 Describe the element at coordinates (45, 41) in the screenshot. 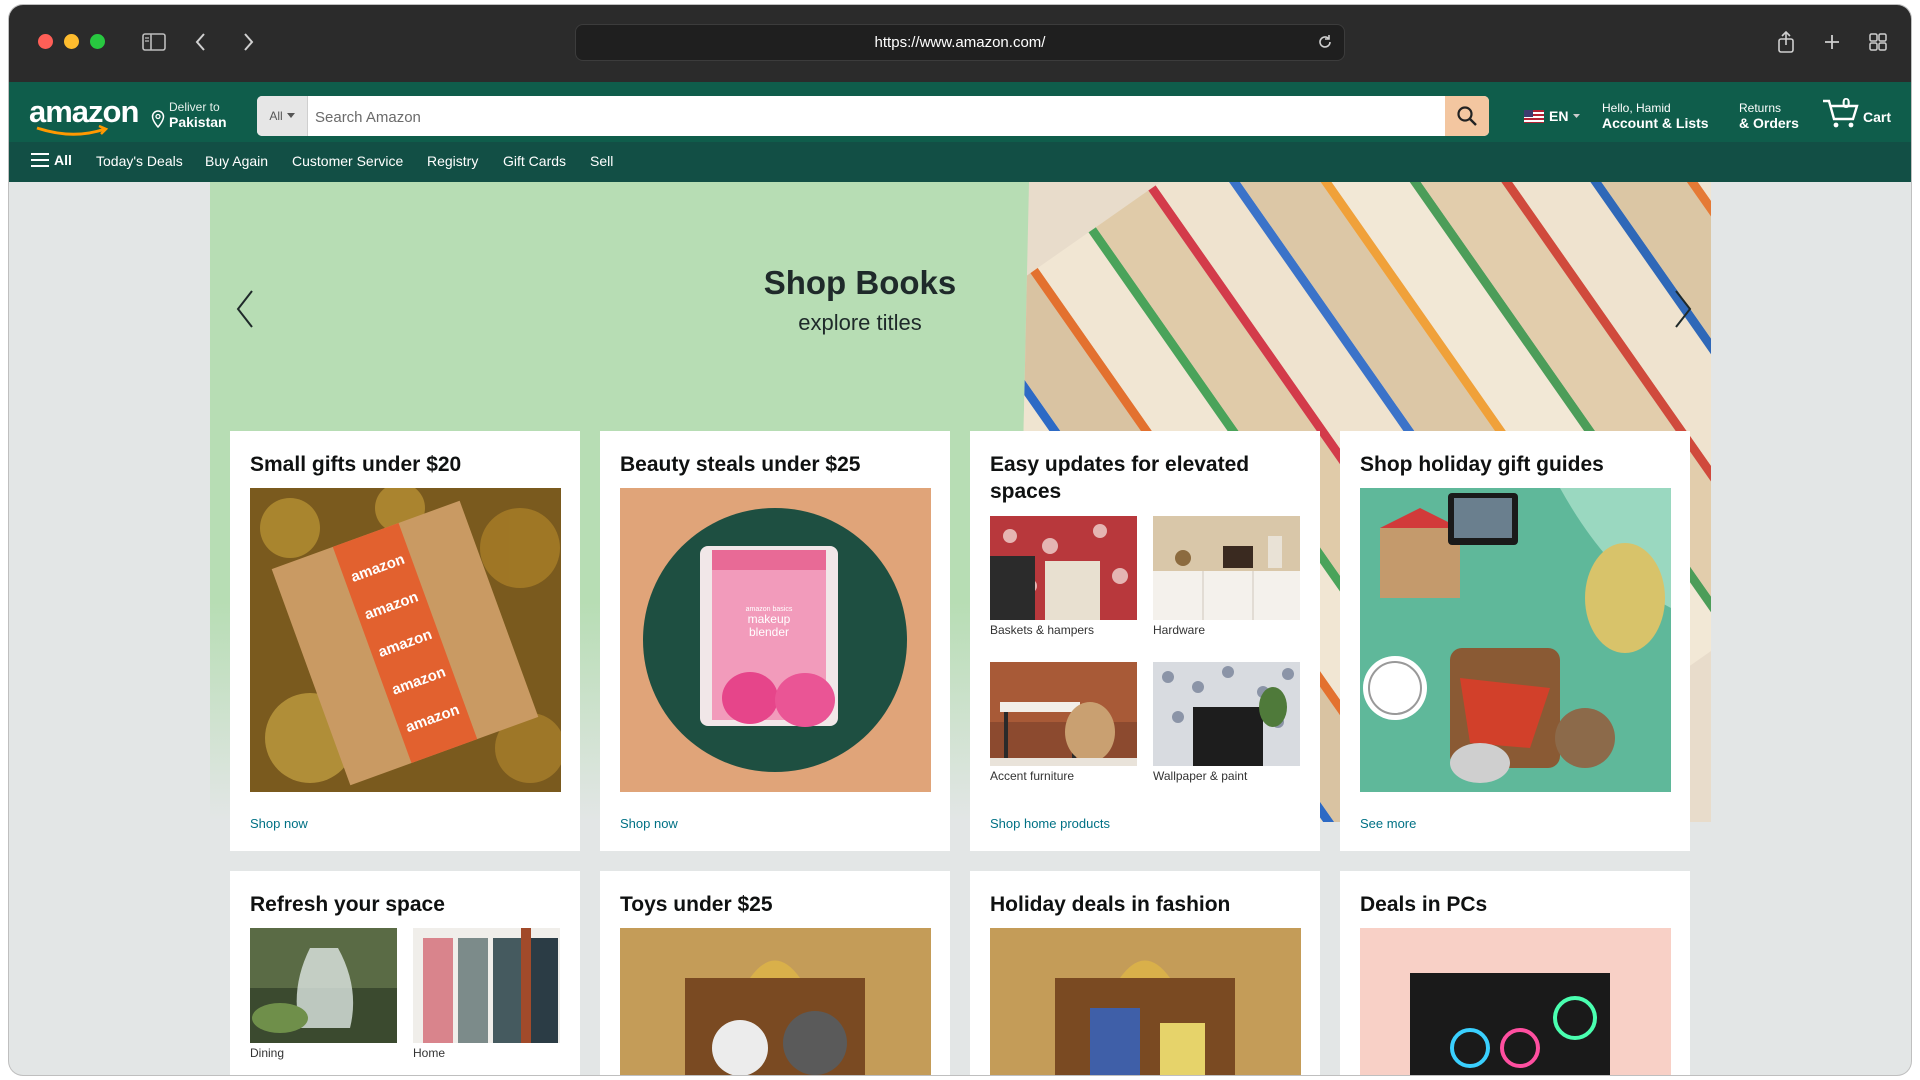

I see `close-window-button` at that location.